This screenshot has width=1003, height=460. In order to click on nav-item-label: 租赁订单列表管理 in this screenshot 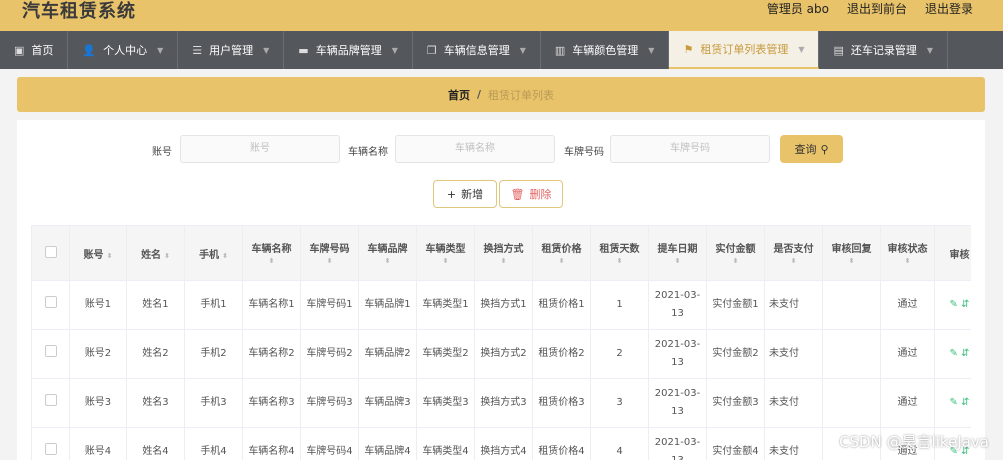, I will do `click(744, 49)`.